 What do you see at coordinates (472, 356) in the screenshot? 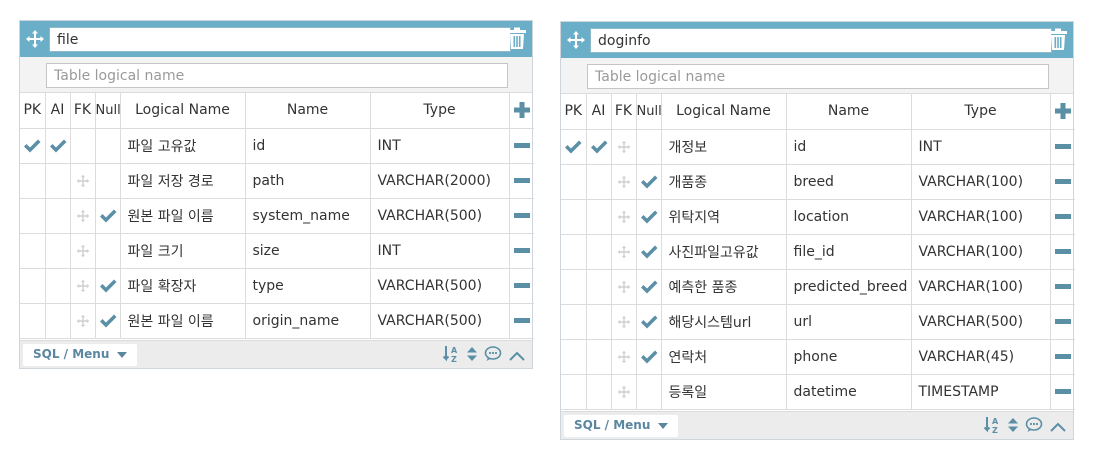
I see `up-down-icon` at bounding box center [472, 356].